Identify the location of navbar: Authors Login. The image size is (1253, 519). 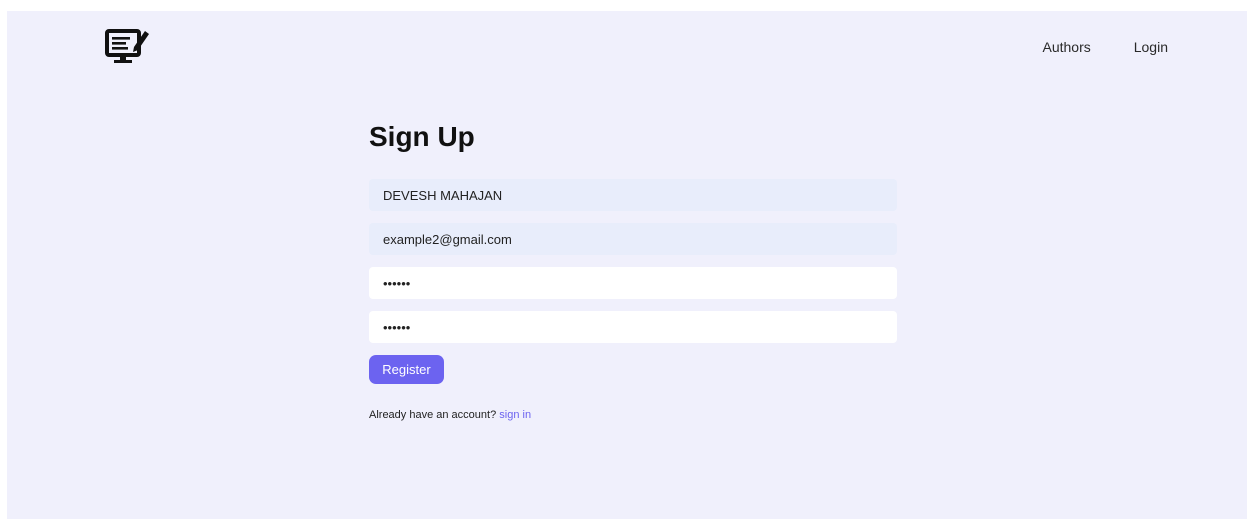
(627, 42).